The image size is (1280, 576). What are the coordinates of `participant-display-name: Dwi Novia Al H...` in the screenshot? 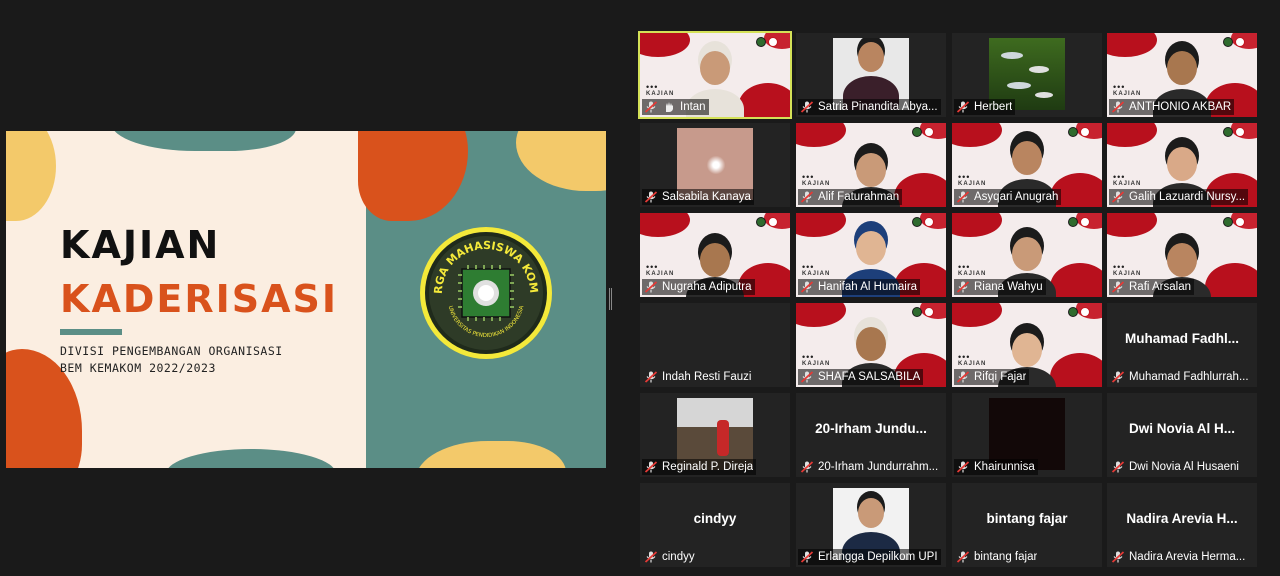 It's located at (1182, 428).